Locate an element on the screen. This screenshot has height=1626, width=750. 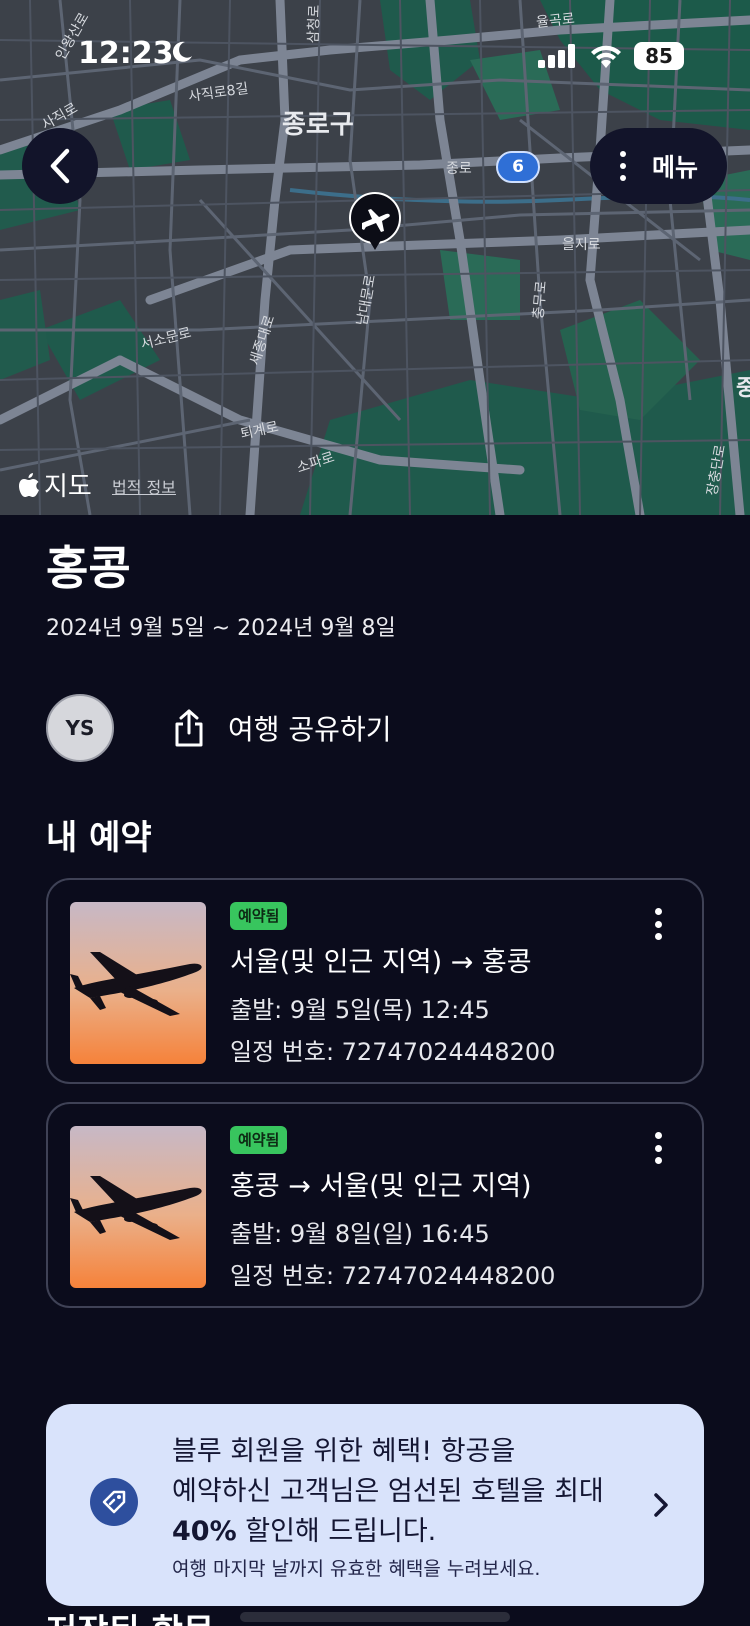
chevron-left-icon is located at coordinates (60, 166).